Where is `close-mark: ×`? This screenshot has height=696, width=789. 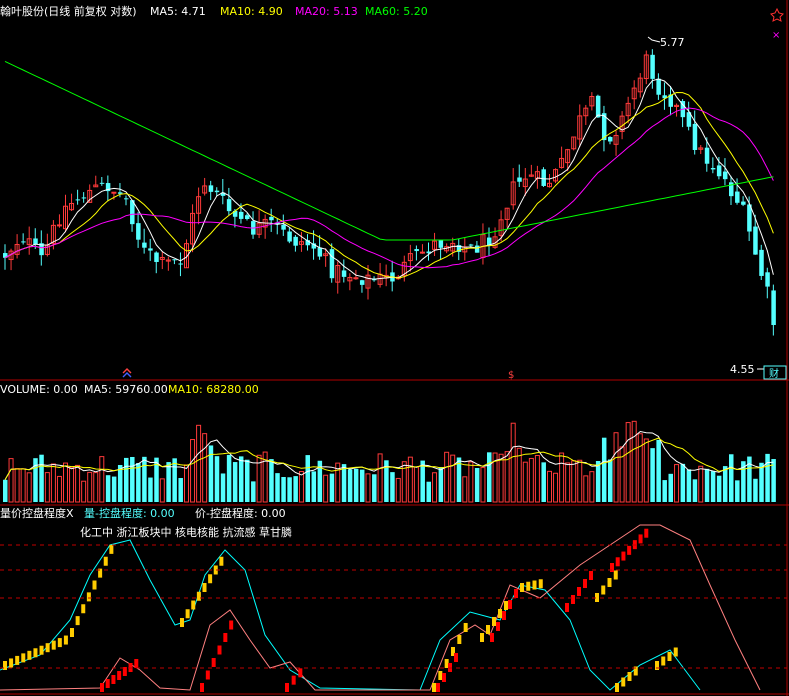 close-mark: × is located at coordinates (776, 35).